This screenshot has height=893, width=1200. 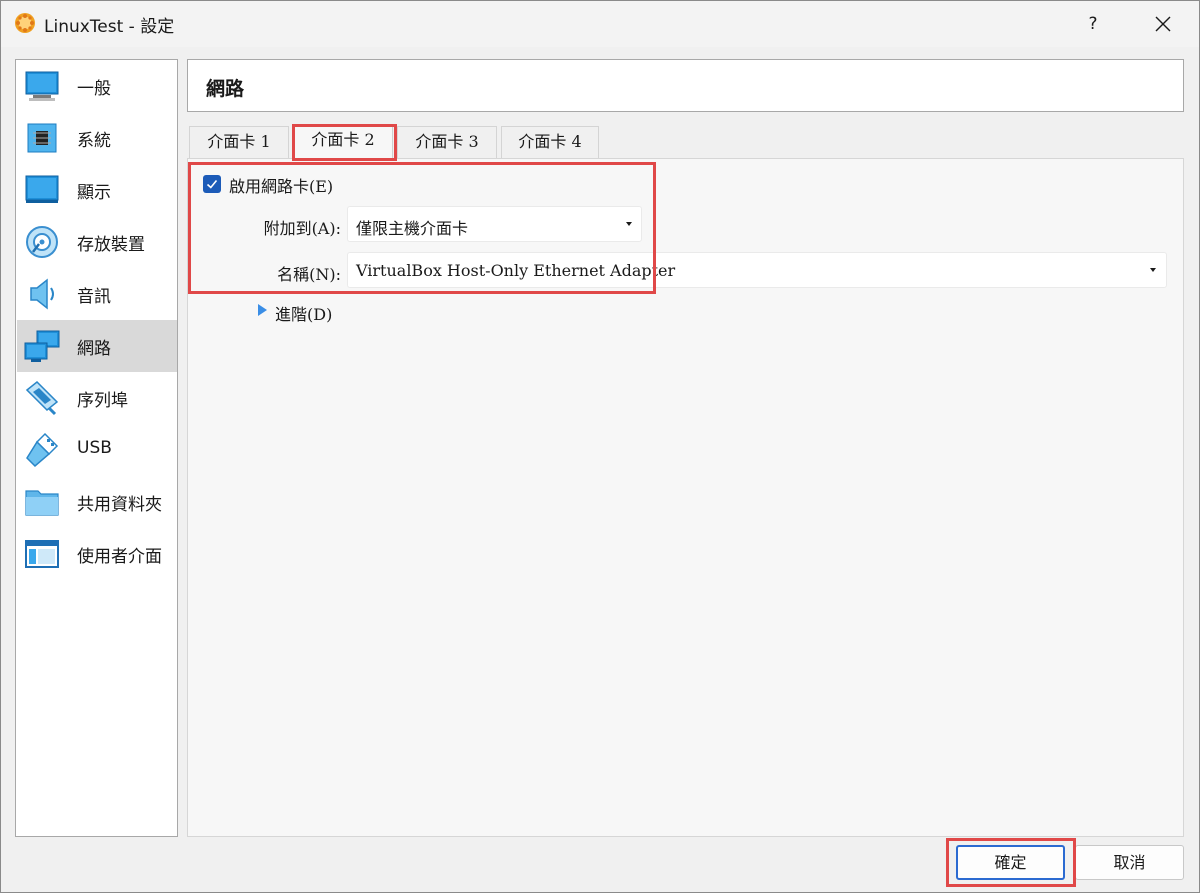 I want to click on sidebar-item-display: 顯示, so click(x=97, y=190).